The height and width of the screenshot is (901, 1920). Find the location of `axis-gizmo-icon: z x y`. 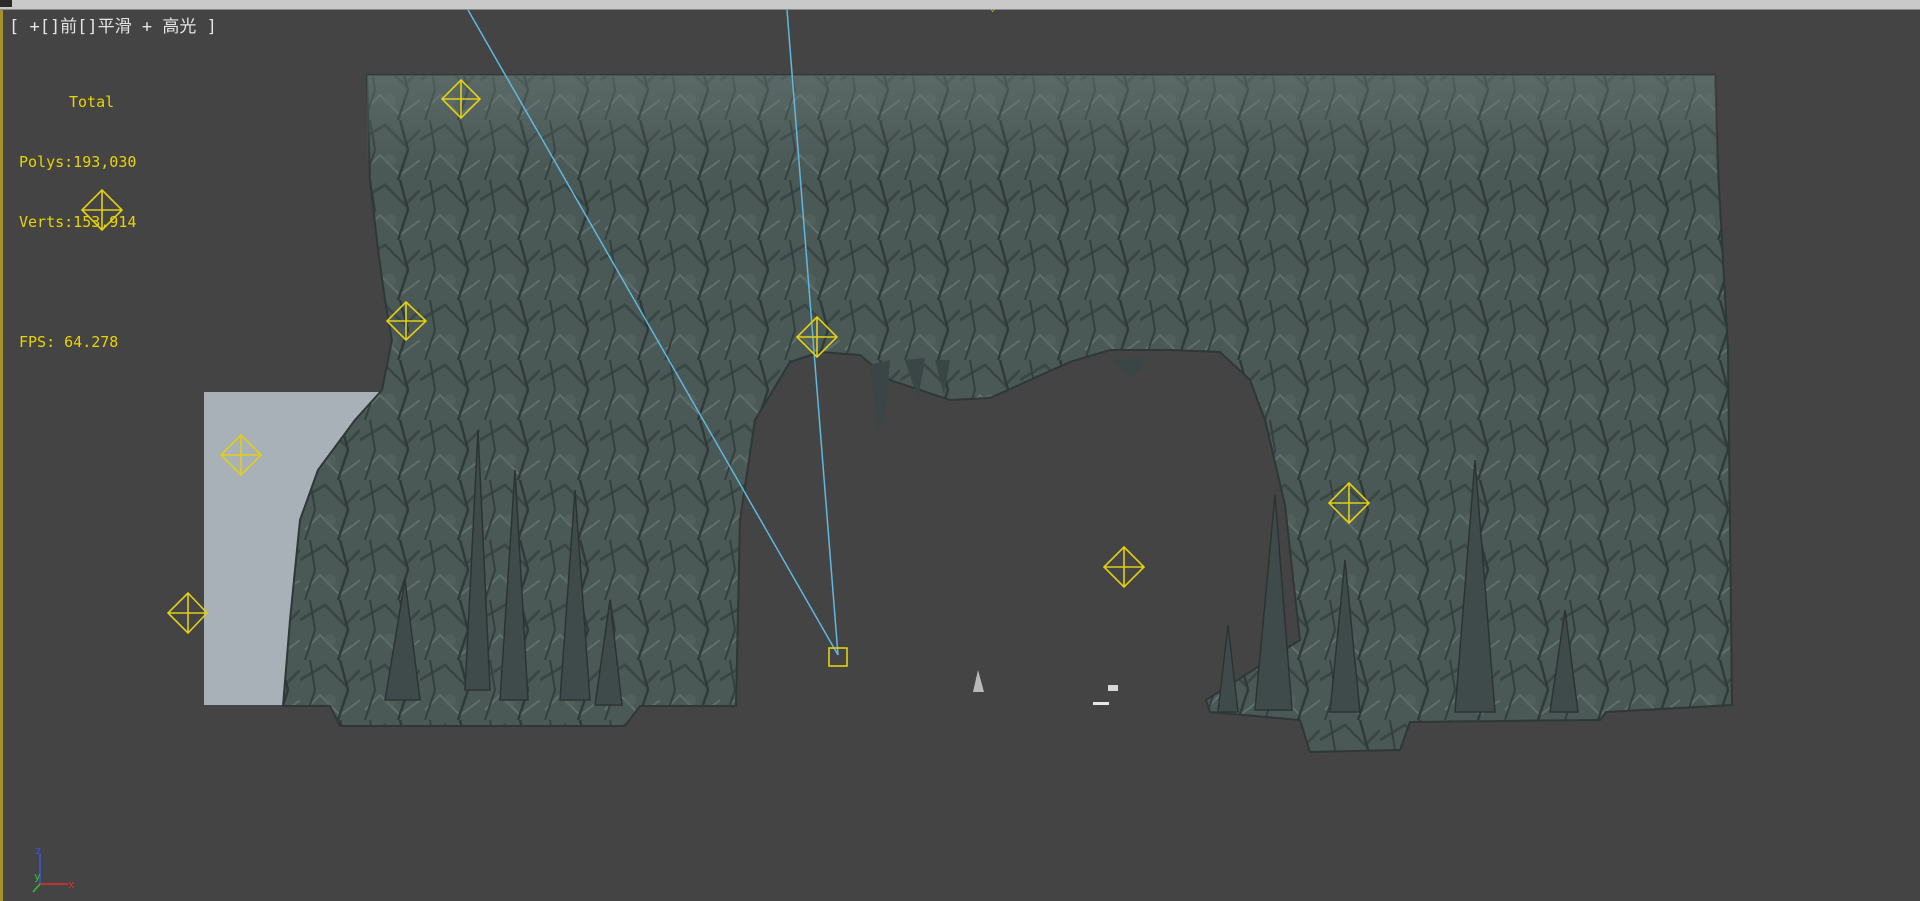

axis-gizmo-icon: z x y is located at coordinates (53, 869).